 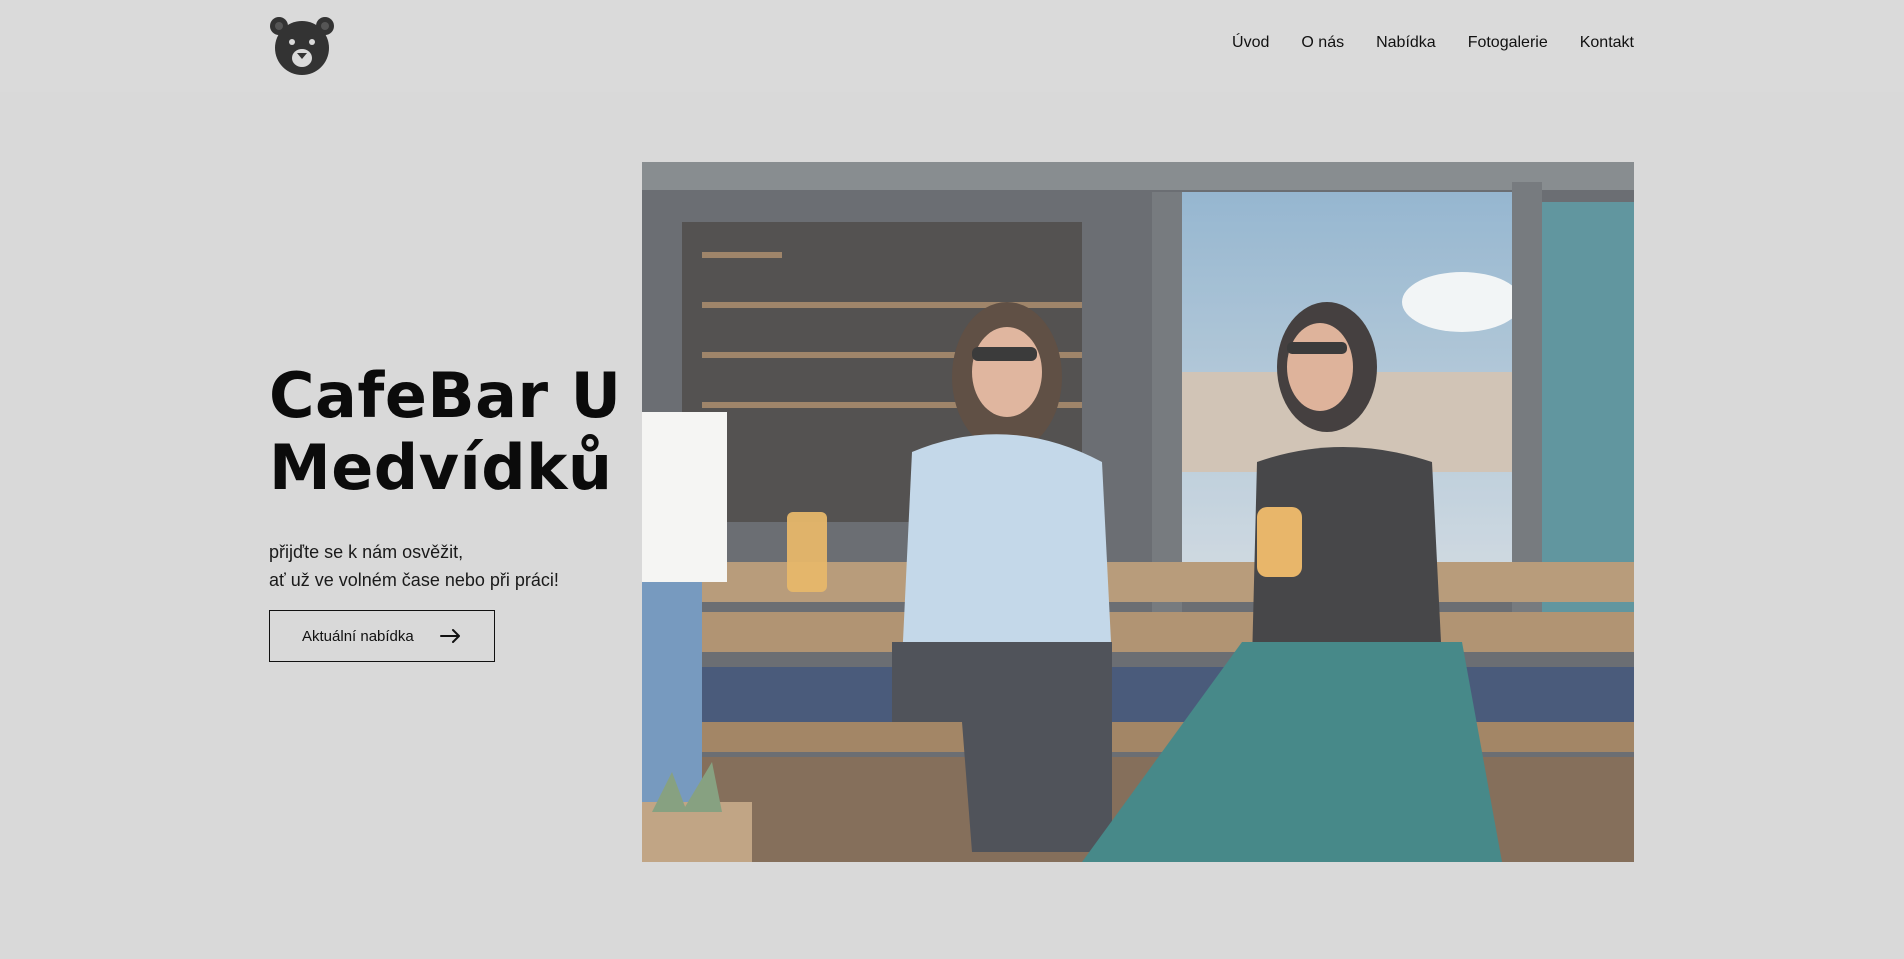 What do you see at coordinates (358, 636) in the screenshot?
I see `cta-label: Aktuální nabídka` at bounding box center [358, 636].